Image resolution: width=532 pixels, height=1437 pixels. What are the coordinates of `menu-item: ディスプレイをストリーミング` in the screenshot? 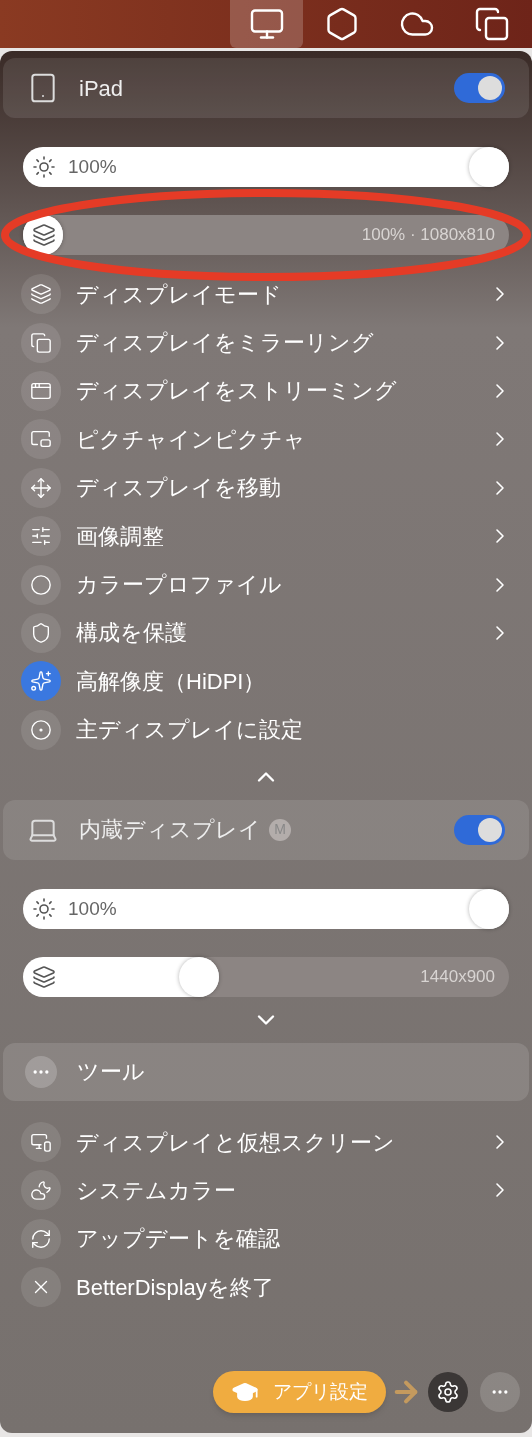 It's located at (266, 391).